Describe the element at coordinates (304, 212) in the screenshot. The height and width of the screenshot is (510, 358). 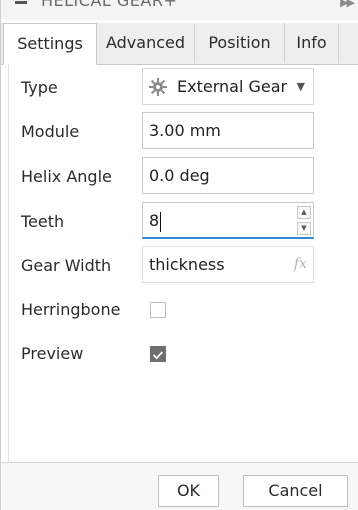
I see `spin-up-icon: ▲` at that location.